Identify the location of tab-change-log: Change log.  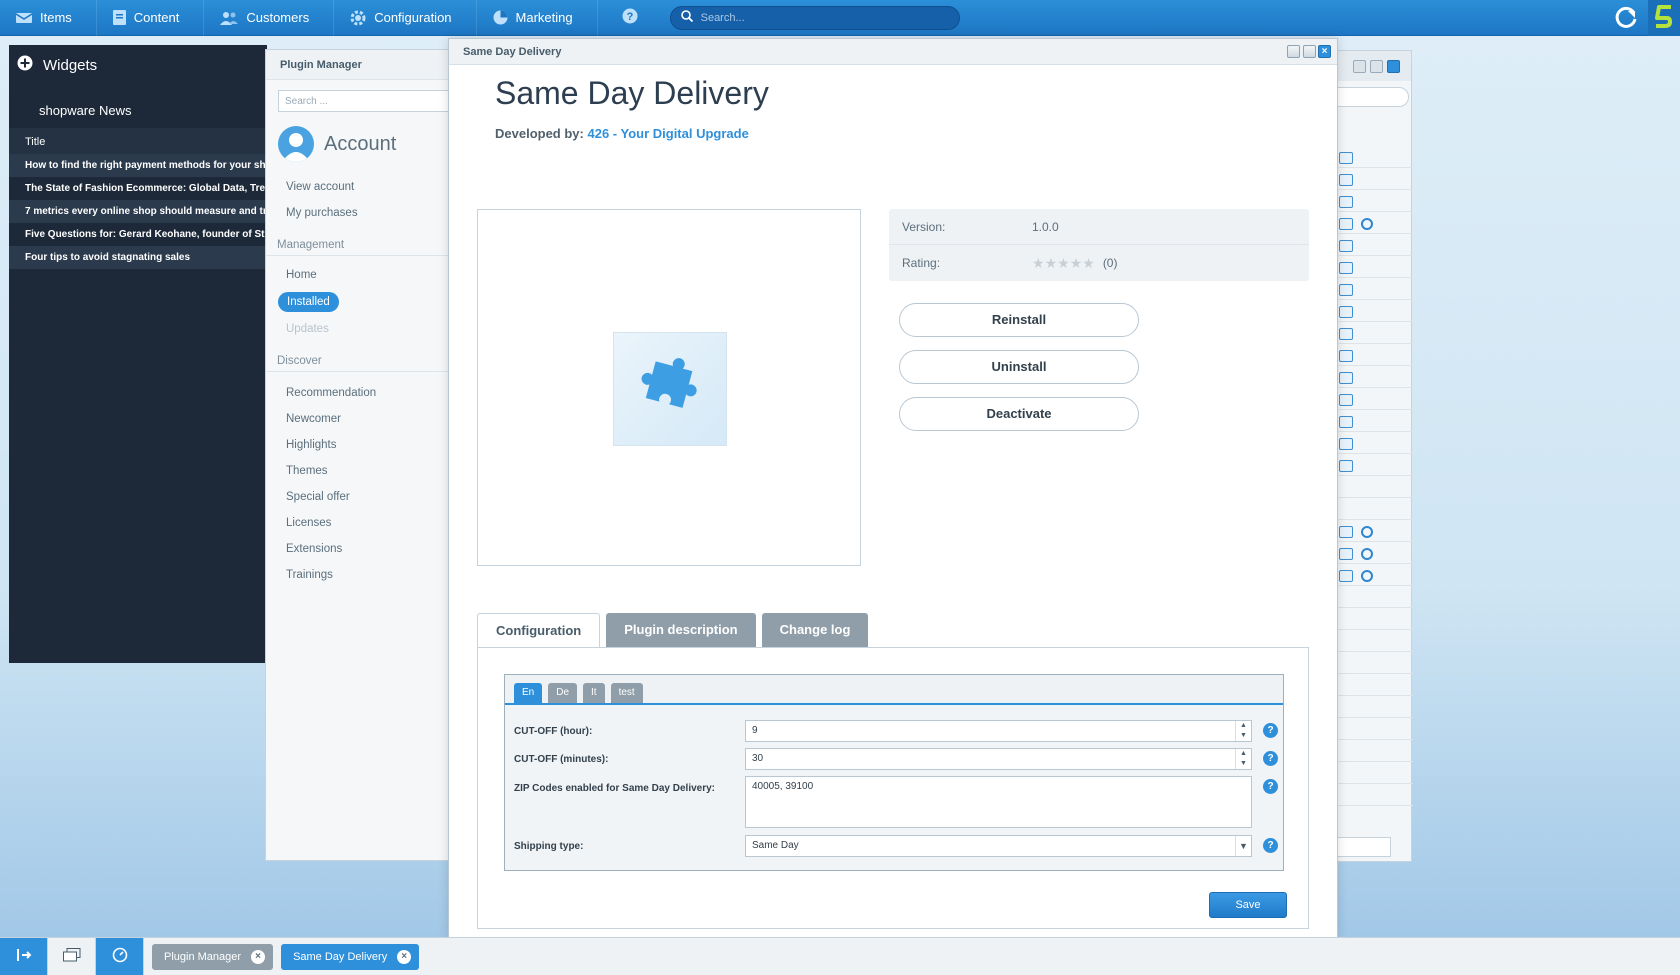
(815, 630).